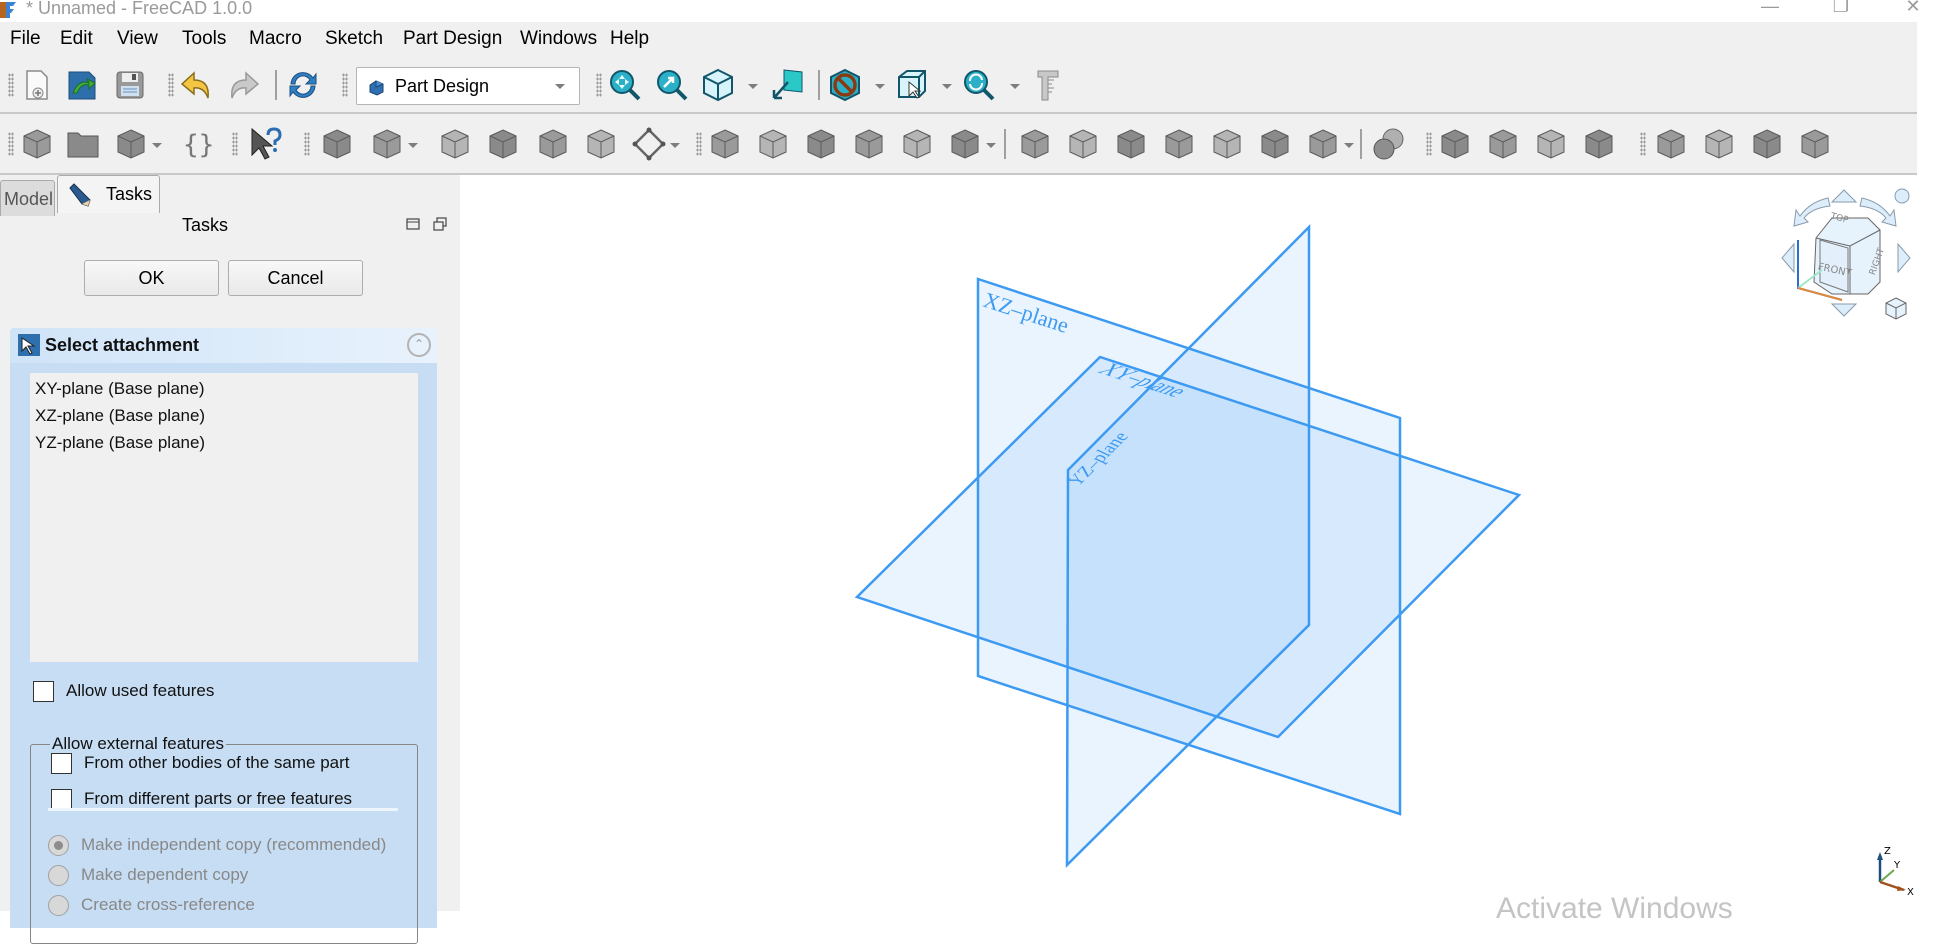  Describe the element at coordinates (880, 86) in the screenshot. I see `draw-style-dropdown` at that location.